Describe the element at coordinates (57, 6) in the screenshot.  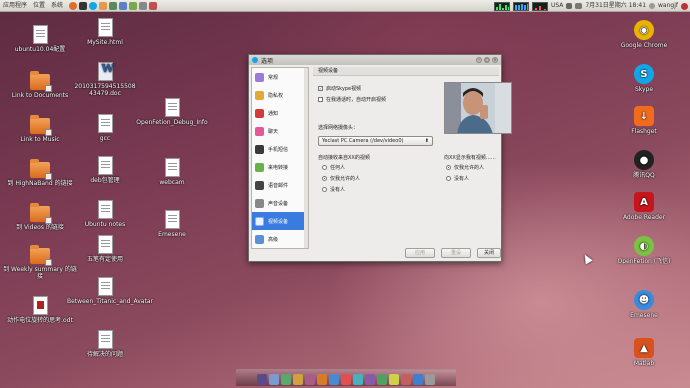
I see `menu-system: 系统` at that location.